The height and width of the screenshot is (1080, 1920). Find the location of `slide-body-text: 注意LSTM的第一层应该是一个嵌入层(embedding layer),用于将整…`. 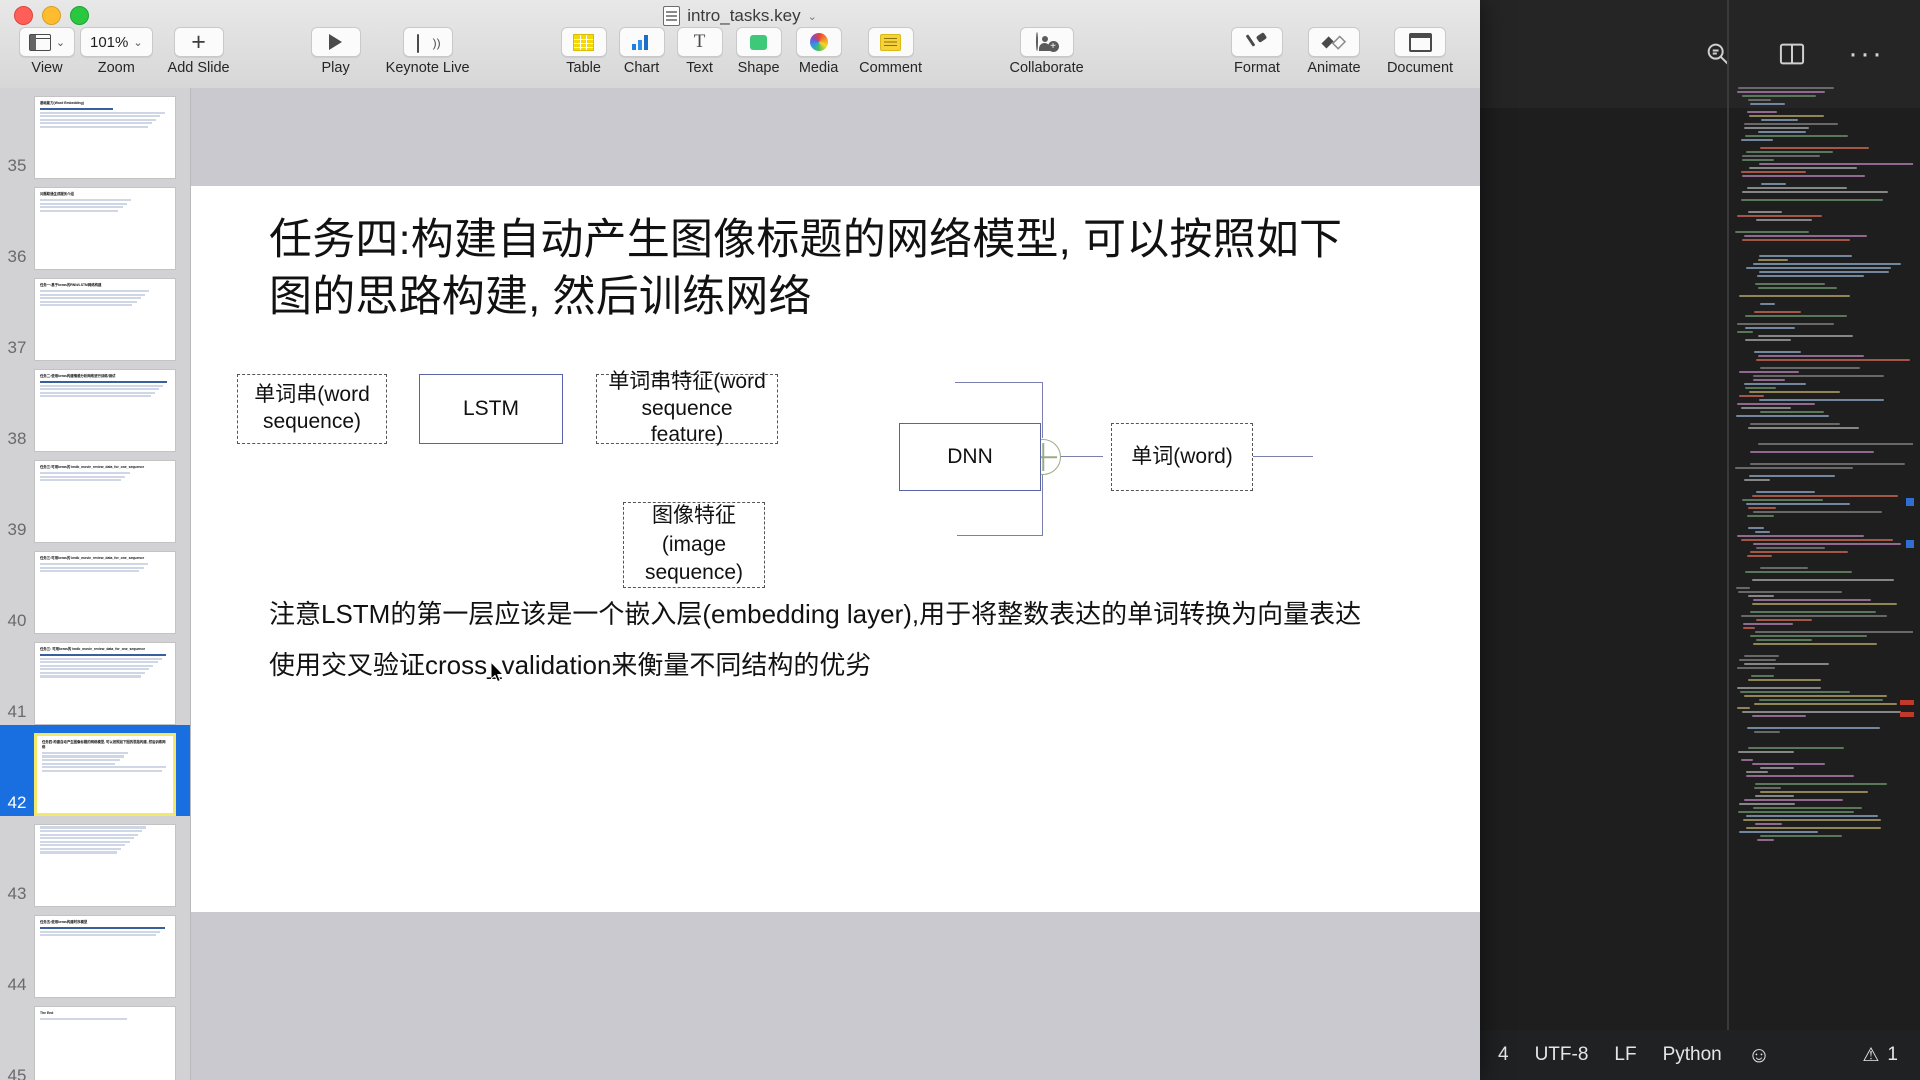

slide-body-text: 注意LSTM的第一层应该是一个嵌入层(embedding layer),用于将整… is located at coordinates (829, 640).